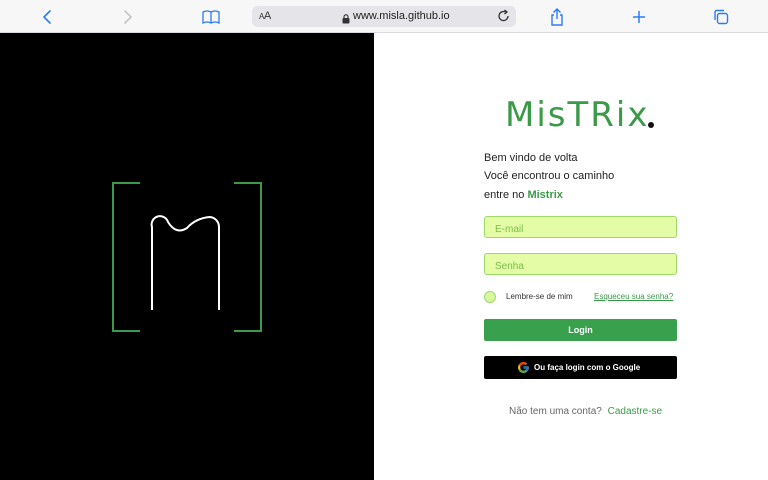 The height and width of the screenshot is (480, 768). I want to click on share-icon, so click(557, 17).